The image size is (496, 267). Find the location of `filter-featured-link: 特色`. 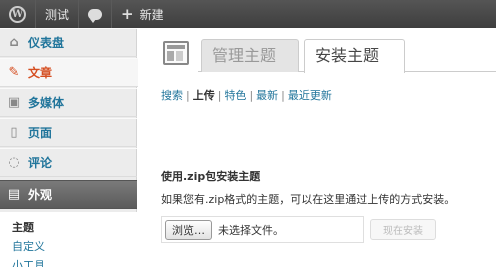

filter-featured-link: 特色 is located at coordinates (235, 95).